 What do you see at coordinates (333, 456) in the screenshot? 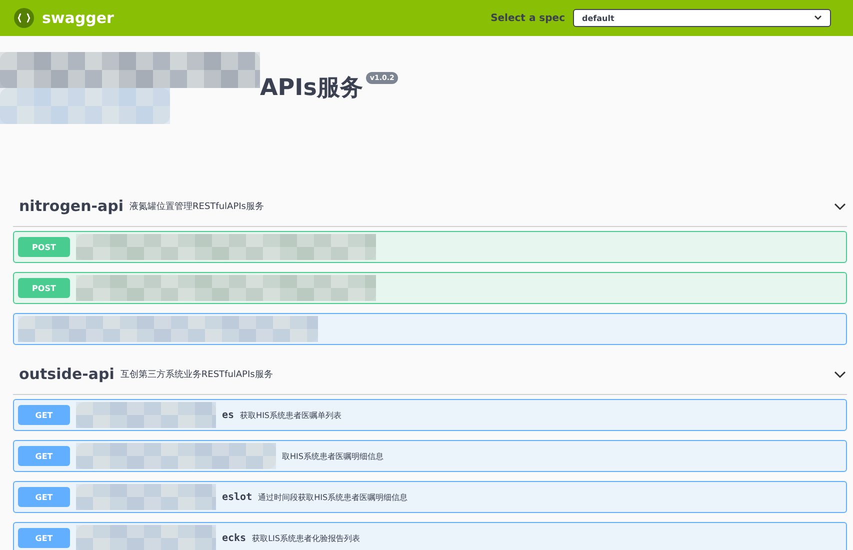
I see `operation-summary: 取HIS系统患者医嘱明细信息` at bounding box center [333, 456].